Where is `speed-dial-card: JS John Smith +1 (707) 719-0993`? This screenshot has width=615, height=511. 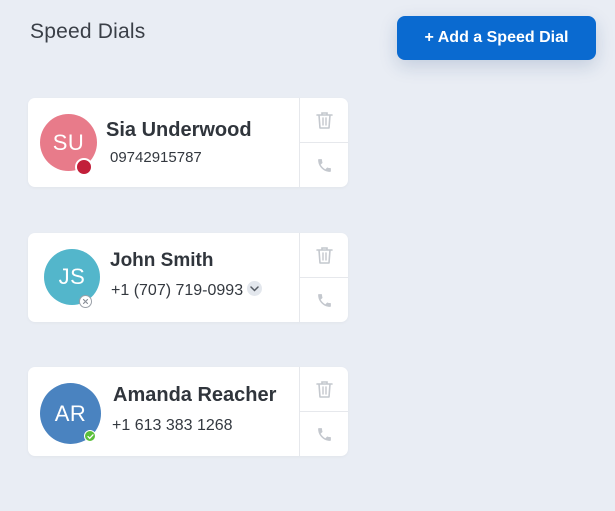
speed-dial-card: JS John Smith +1 (707) 719-0993 is located at coordinates (188, 277).